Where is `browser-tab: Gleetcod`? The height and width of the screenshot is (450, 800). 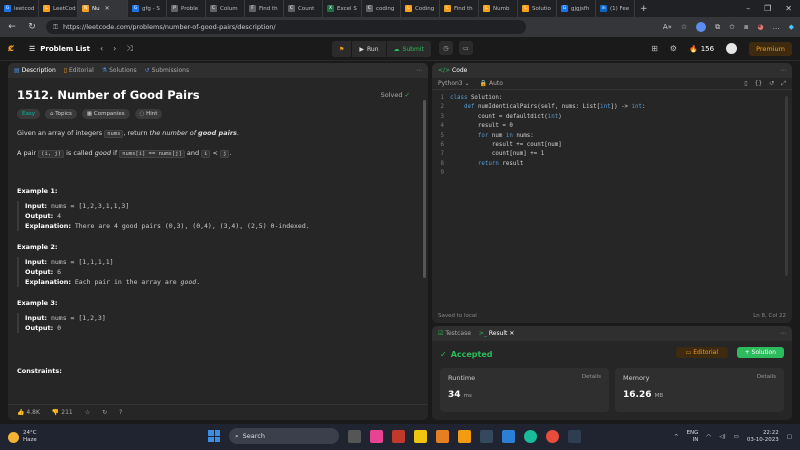
browser-tab: Gleetcod is located at coordinates (19, 8).